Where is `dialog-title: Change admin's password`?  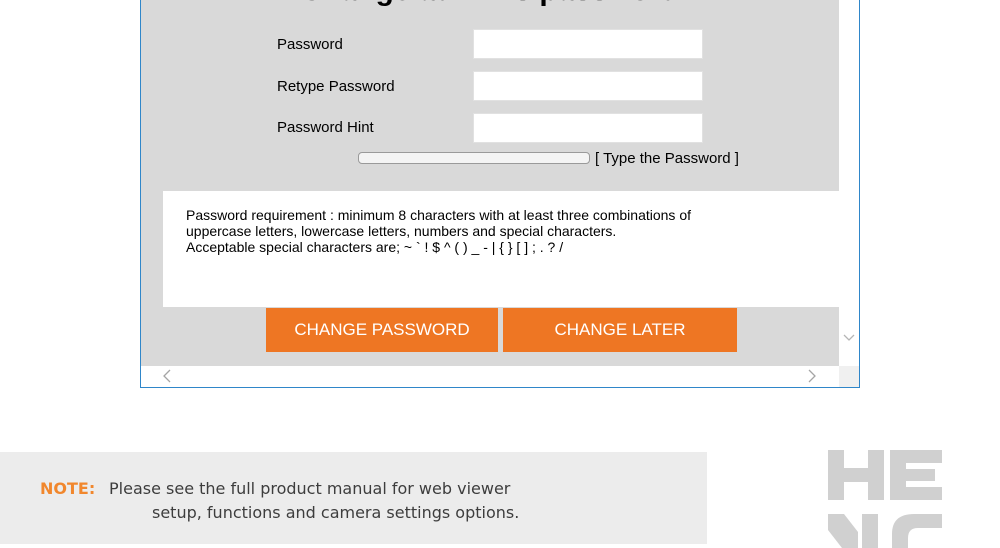
dialog-title: Change admin's password is located at coordinates (490, 4).